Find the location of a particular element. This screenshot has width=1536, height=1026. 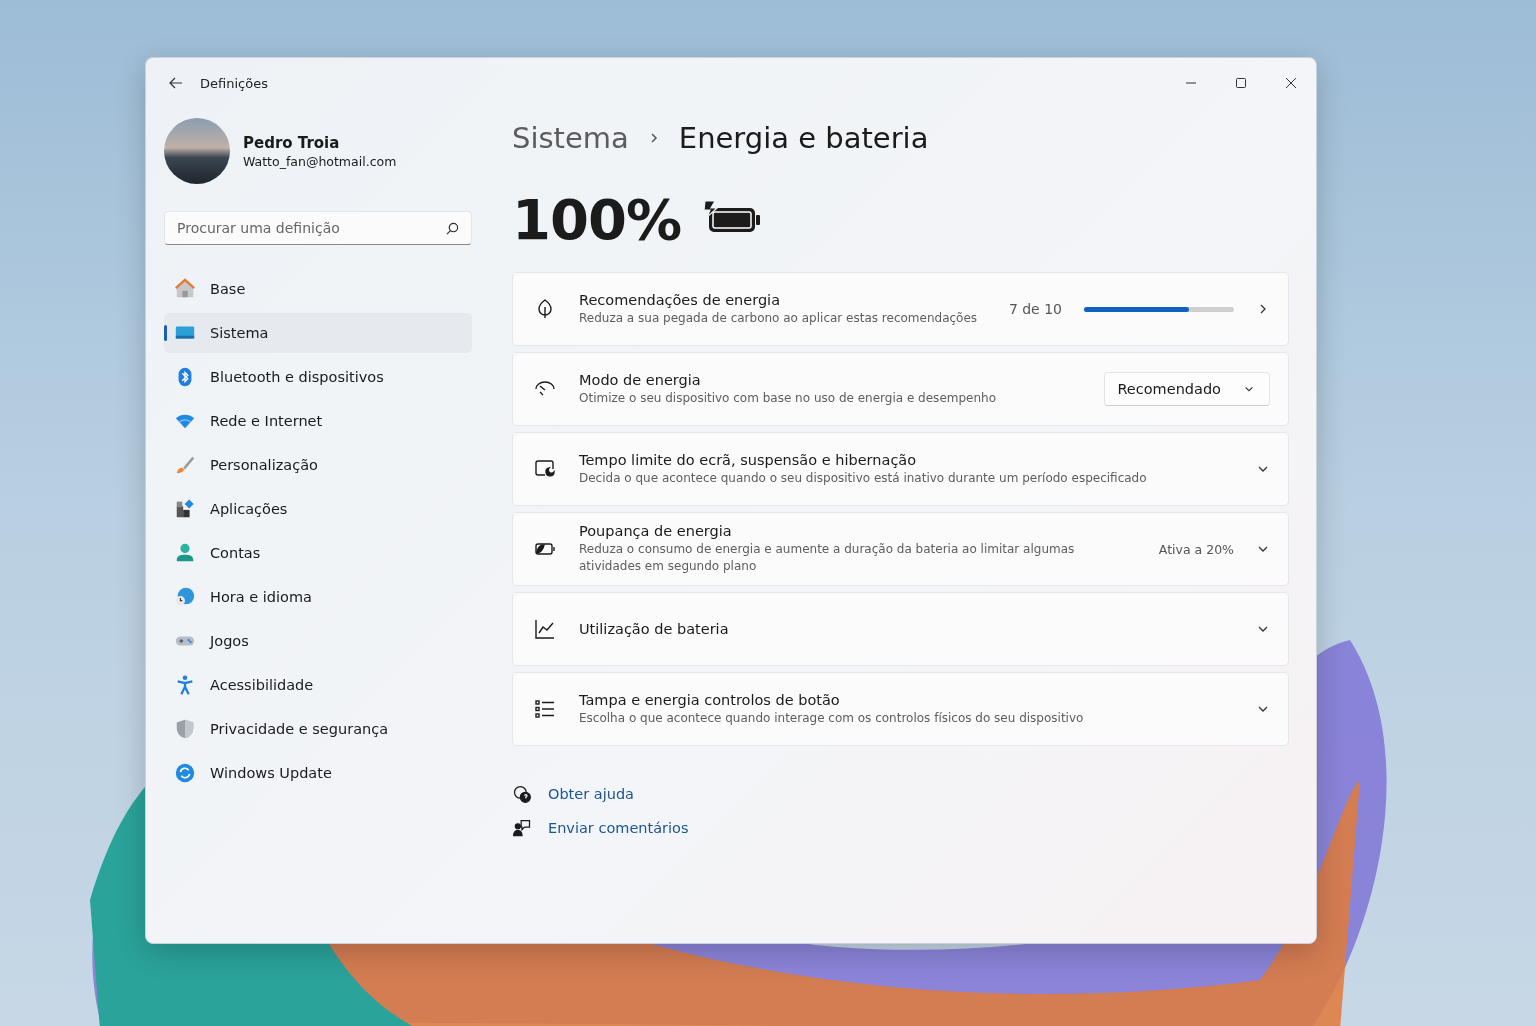

nav-item: Acessibilidade is located at coordinates (318, 685).